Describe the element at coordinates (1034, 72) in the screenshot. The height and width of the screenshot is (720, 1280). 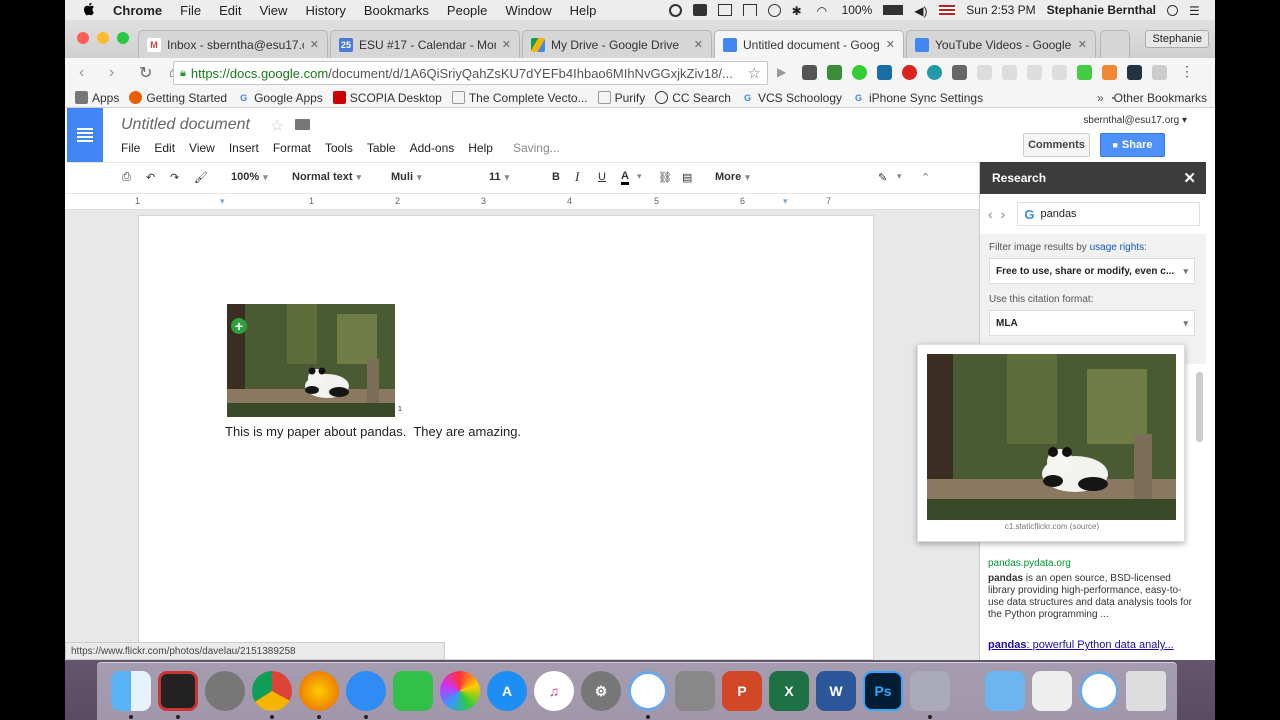
I see `extension-gray3-icon` at that location.